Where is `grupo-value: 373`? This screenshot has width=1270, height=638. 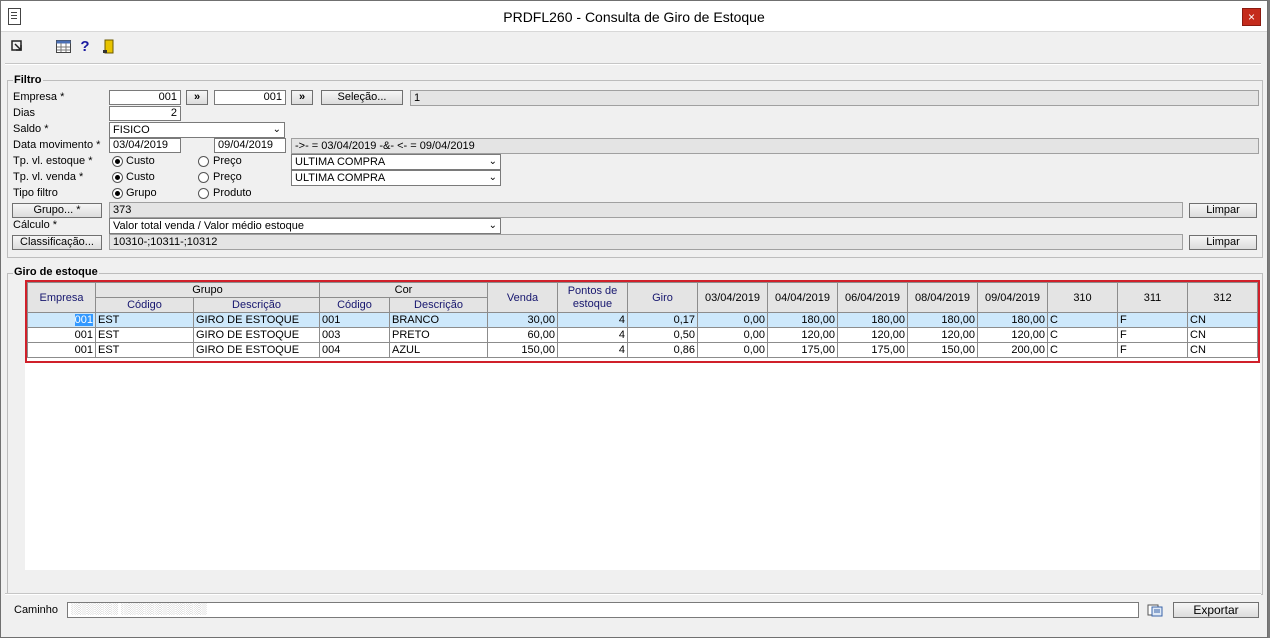
grupo-value: 373 is located at coordinates (646, 210).